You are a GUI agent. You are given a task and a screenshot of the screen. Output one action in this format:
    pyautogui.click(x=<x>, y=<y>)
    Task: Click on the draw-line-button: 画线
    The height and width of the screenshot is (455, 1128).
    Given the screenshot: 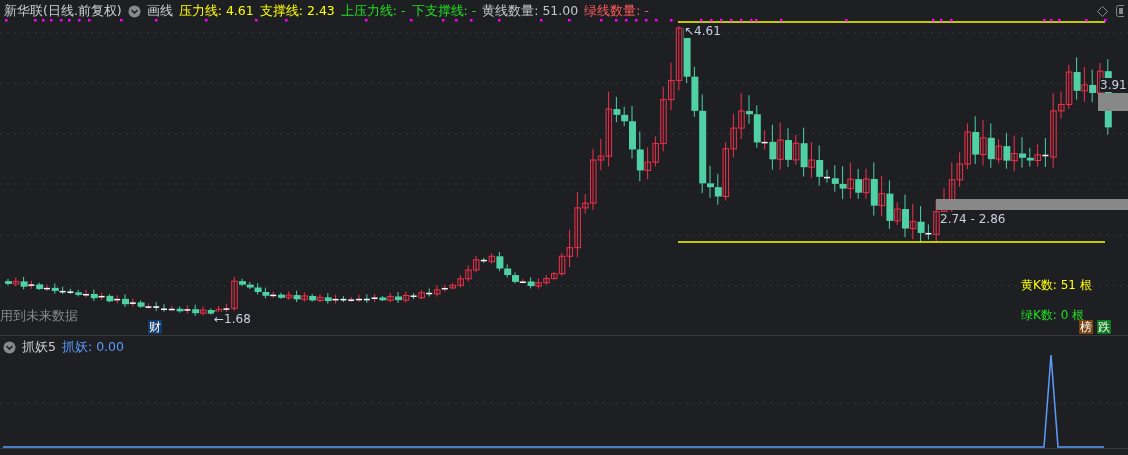 What is the action you would take?
    pyautogui.click(x=159, y=11)
    